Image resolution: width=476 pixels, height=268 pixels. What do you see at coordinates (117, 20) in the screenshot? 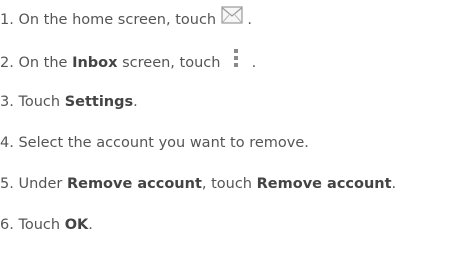
I see `step-text: On the home screen, touch` at bounding box center [117, 20].